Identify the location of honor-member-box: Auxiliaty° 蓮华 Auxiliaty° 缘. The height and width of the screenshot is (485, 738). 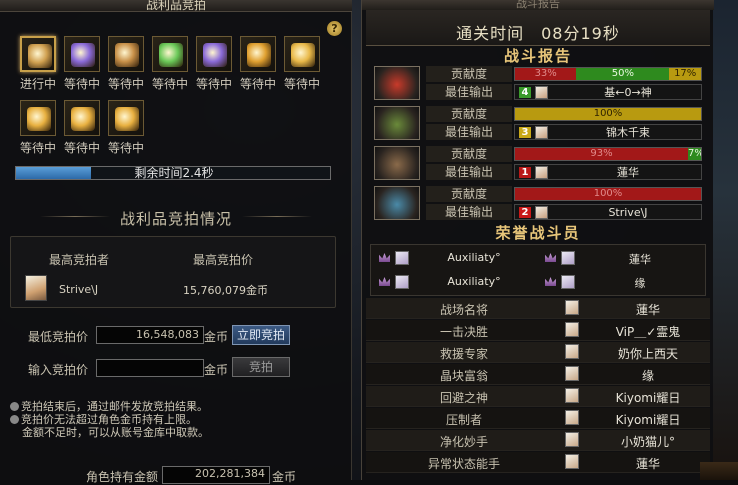
(538, 270).